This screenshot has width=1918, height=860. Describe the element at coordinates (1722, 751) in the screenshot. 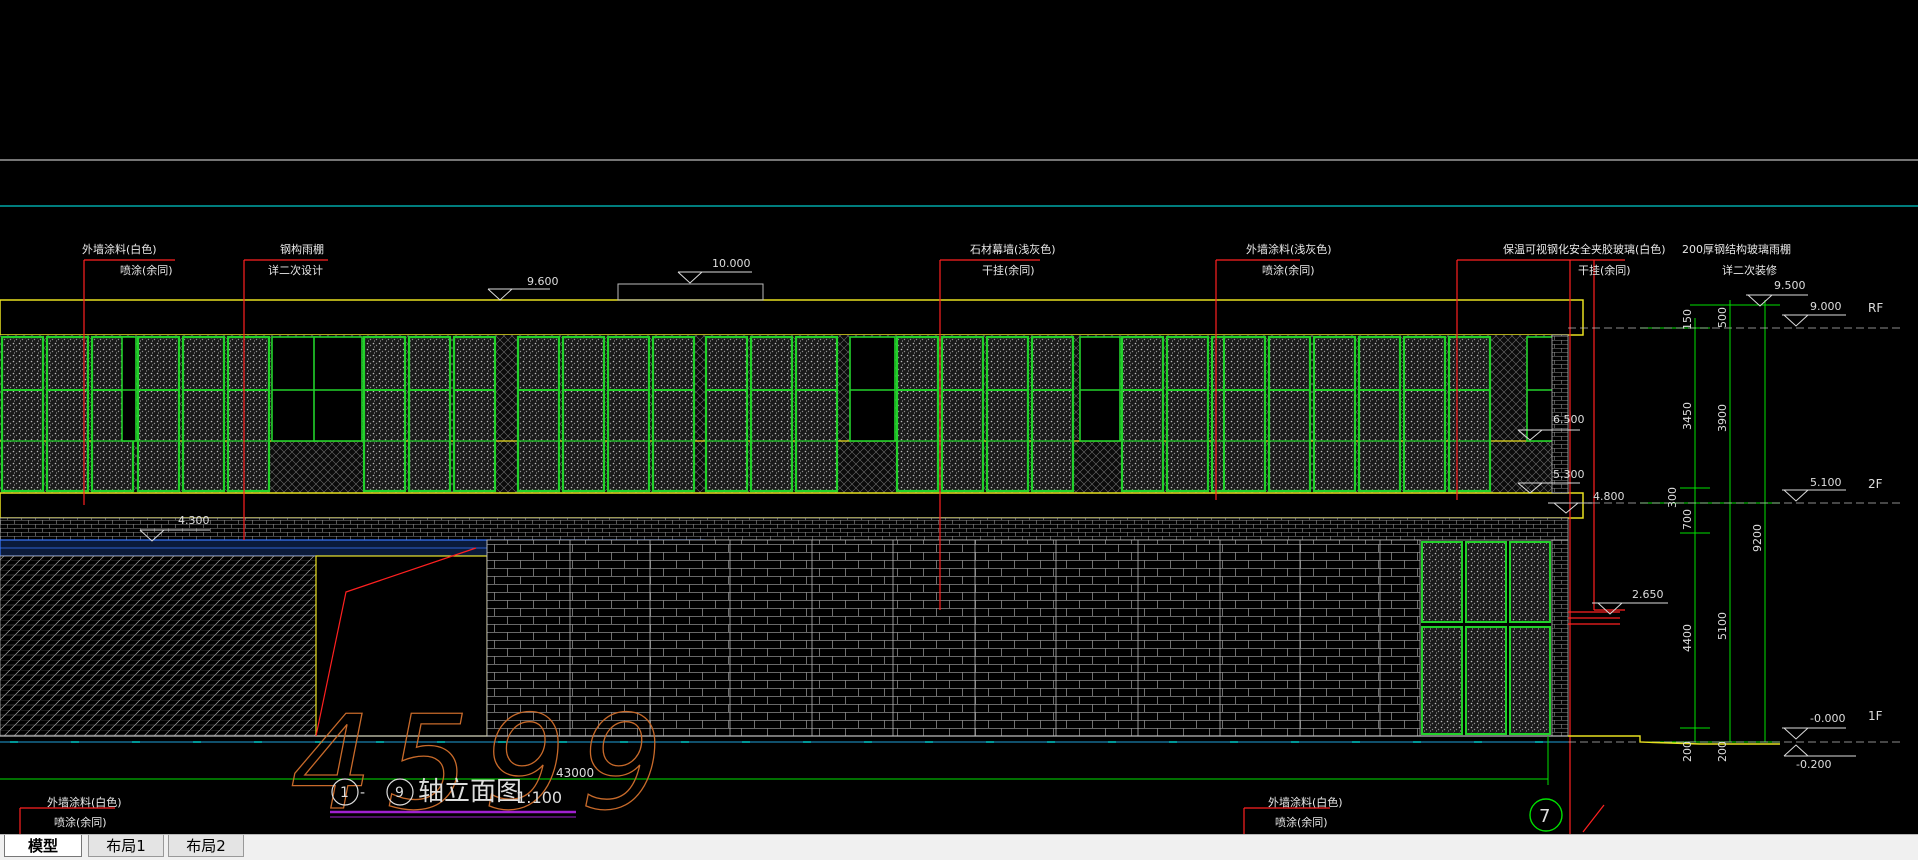

I see `dim-200b: 200` at that location.